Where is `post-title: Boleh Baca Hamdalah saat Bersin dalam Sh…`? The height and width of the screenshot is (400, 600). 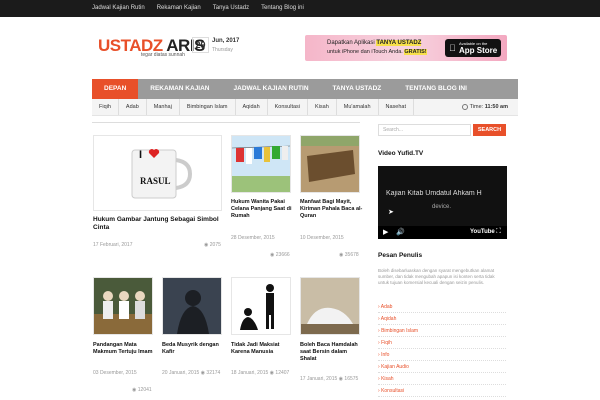
post-title: Boleh Baca Hamdalah saat Bersin dalam Sh… is located at coordinates (331, 352).